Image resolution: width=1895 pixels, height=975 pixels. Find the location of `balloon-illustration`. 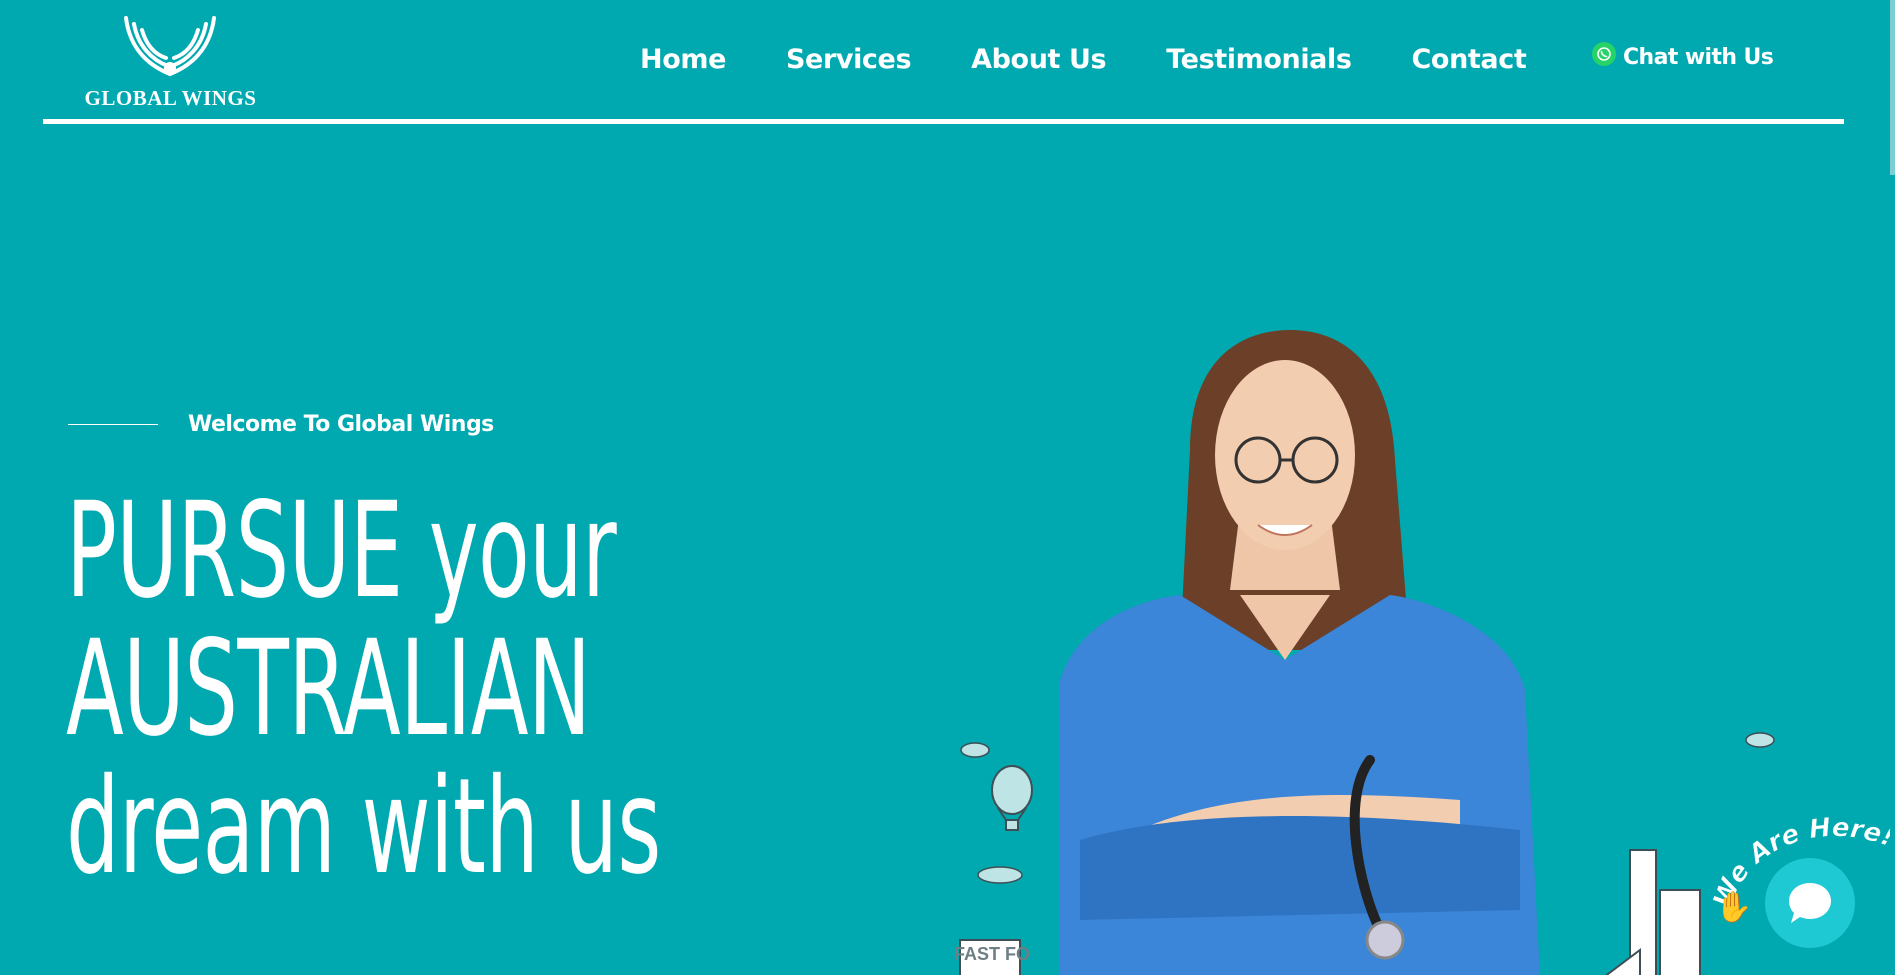

balloon-illustration is located at coordinates (1012, 798).